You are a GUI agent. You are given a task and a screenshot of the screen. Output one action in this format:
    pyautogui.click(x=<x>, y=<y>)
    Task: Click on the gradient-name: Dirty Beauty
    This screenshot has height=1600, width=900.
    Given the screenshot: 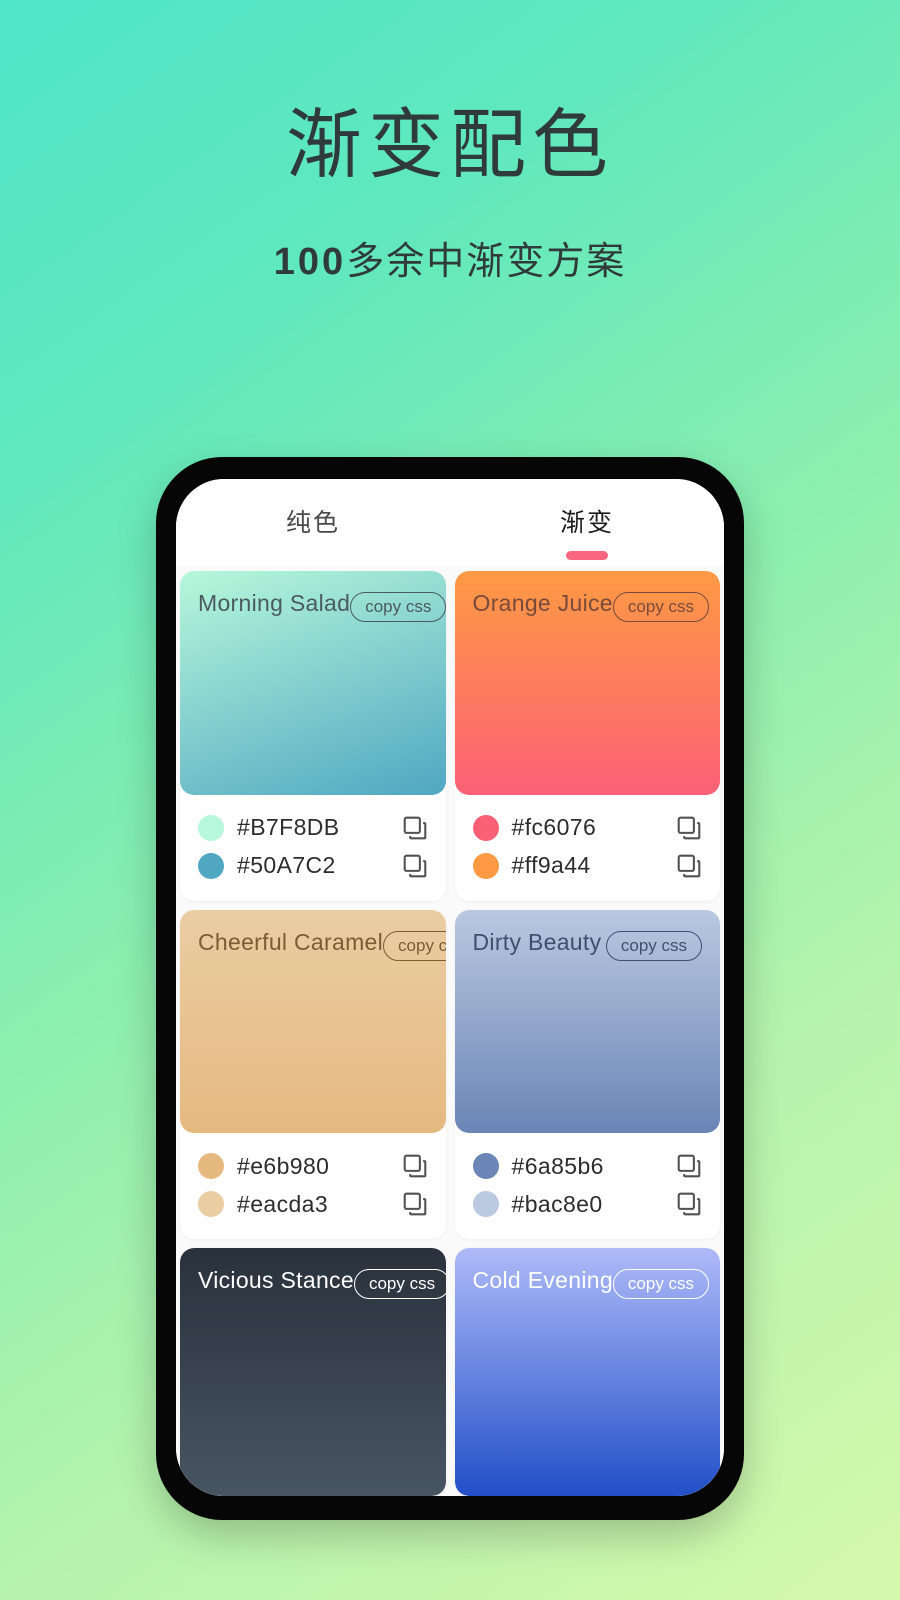 What is the action you would take?
    pyautogui.click(x=537, y=941)
    